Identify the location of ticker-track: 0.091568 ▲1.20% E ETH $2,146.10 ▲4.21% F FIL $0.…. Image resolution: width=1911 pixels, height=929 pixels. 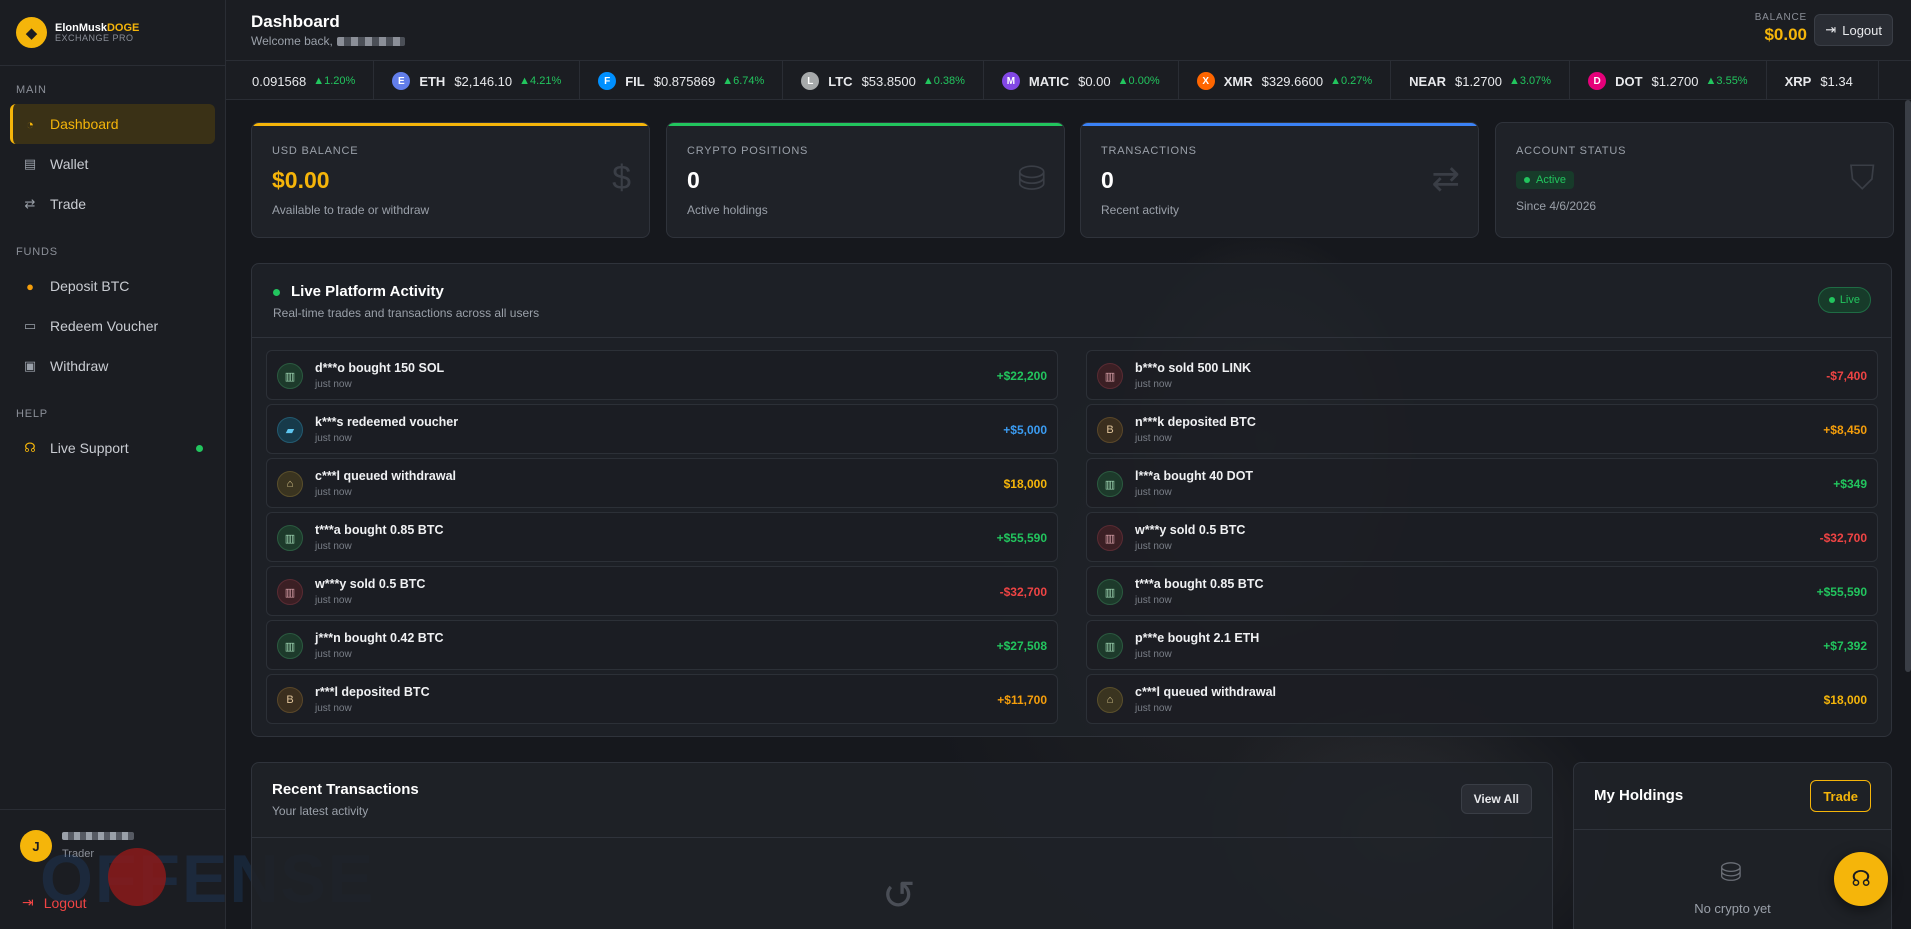
(1056, 80).